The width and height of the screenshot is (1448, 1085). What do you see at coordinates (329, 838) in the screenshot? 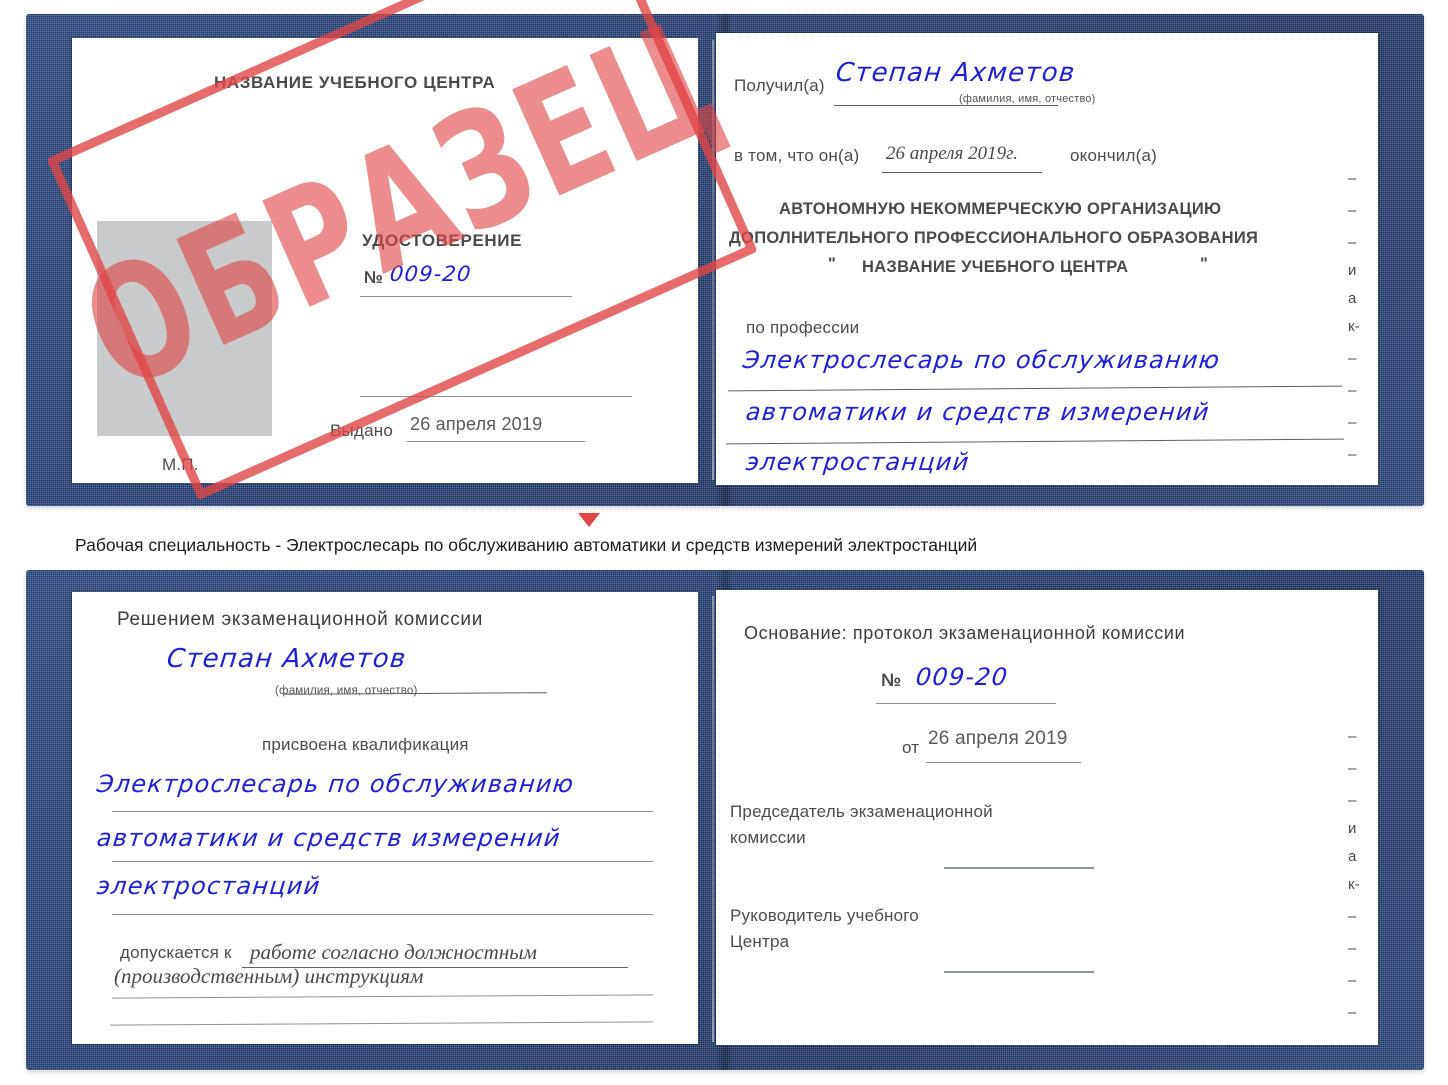
I see `bottom-left-qualification-line2: автоматики и средств измерений` at bounding box center [329, 838].